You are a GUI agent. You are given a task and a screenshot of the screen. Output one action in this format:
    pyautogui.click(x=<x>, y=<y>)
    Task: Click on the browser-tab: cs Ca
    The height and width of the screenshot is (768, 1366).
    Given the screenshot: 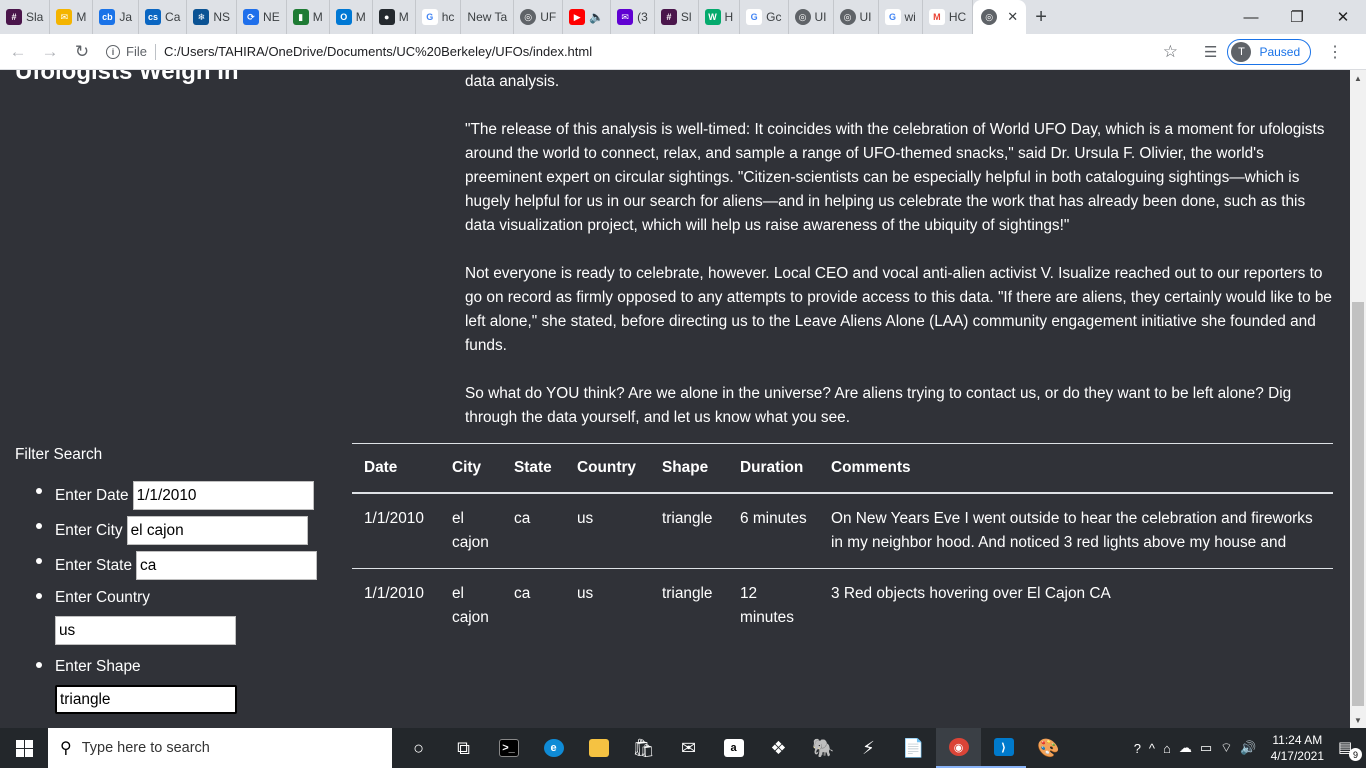 What is the action you would take?
    pyautogui.click(x=163, y=17)
    